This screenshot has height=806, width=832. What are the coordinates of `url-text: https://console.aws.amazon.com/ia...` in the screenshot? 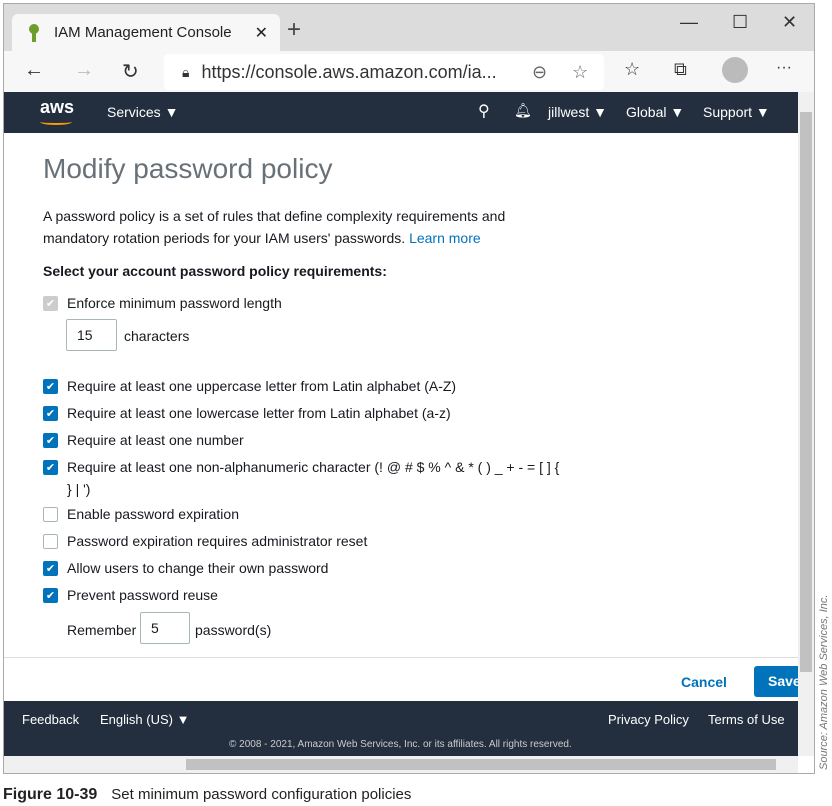 It's located at (349, 71).